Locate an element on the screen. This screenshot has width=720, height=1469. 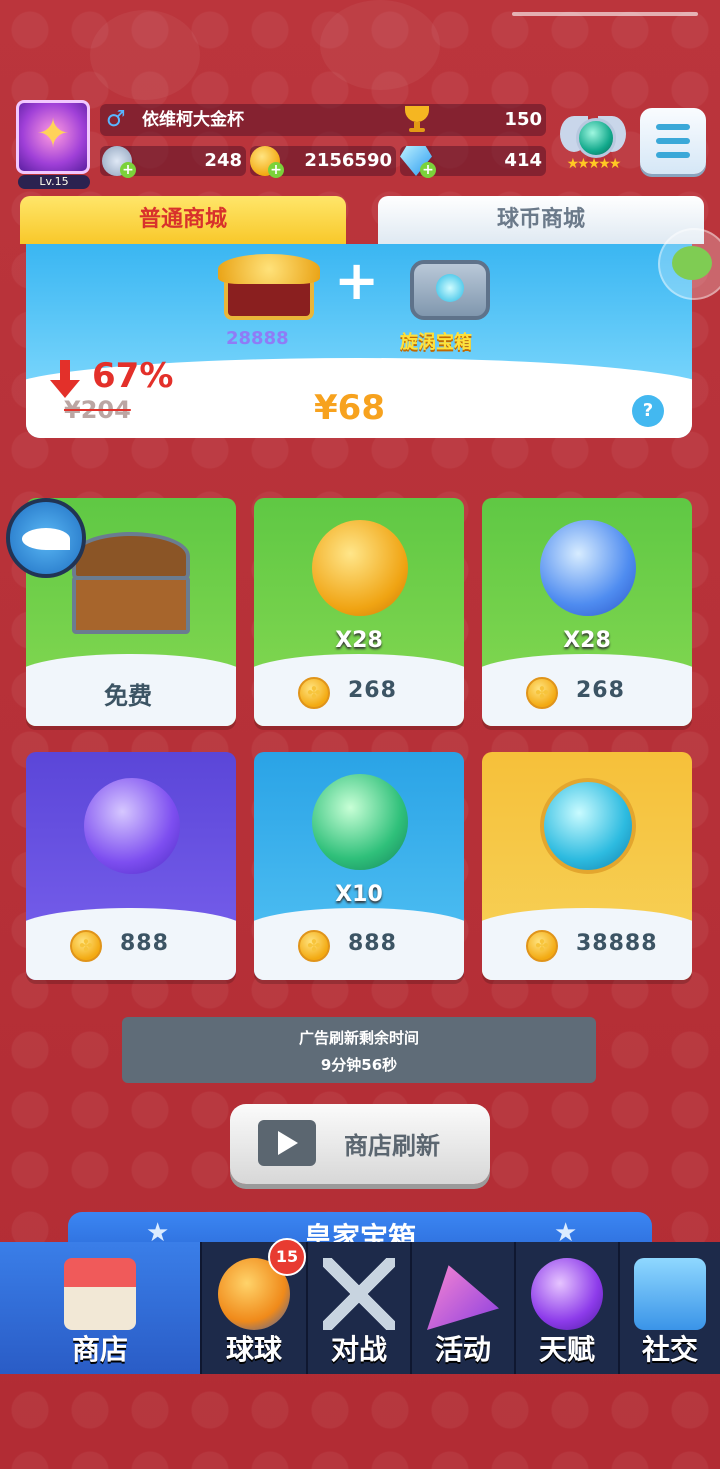
tab-ball-coin-shop: 球币商城 is located at coordinates (541, 220).